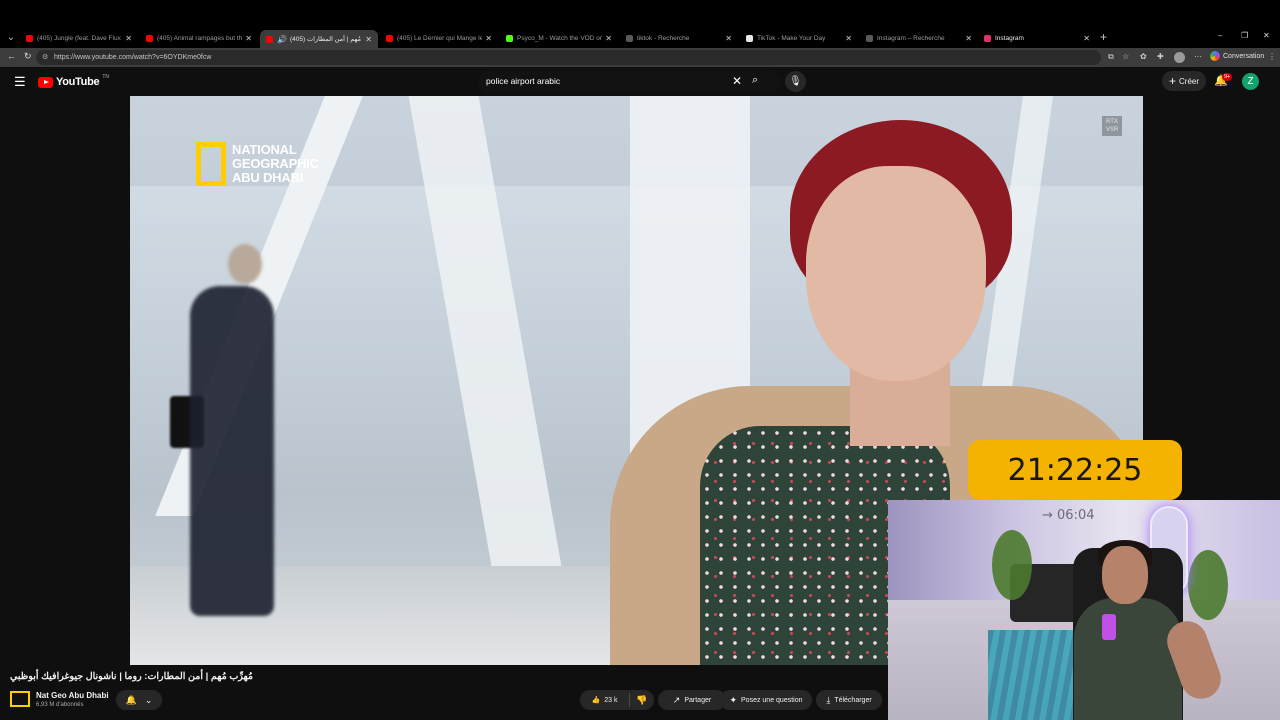 The image size is (1280, 720). I want to click on webcam-timer: → 06:04, so click(1068, 515).